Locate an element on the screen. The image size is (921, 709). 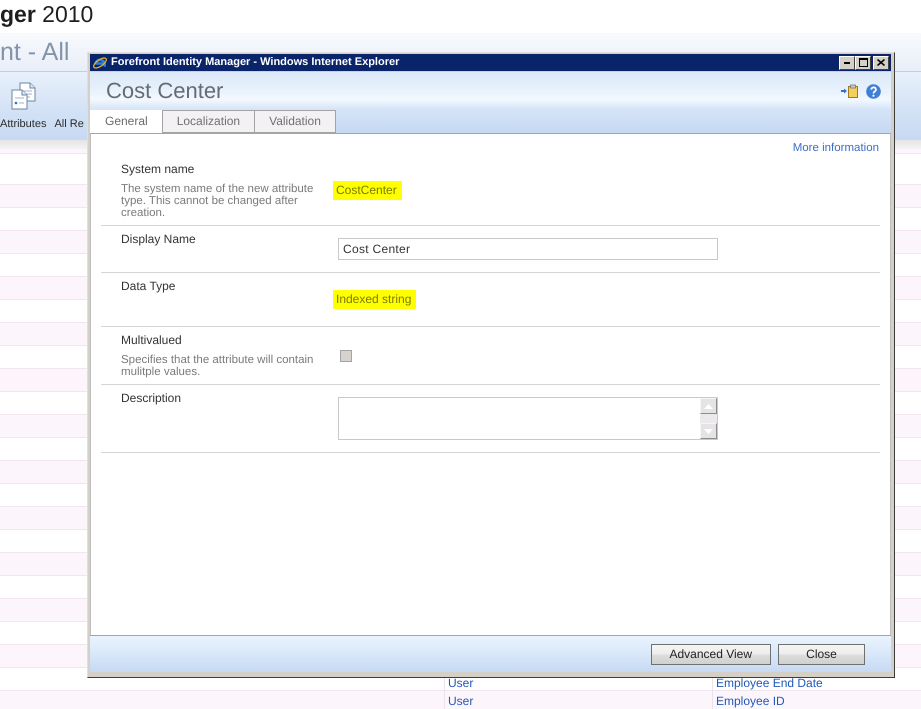
maximize-button is located at coordinates (863, 63).